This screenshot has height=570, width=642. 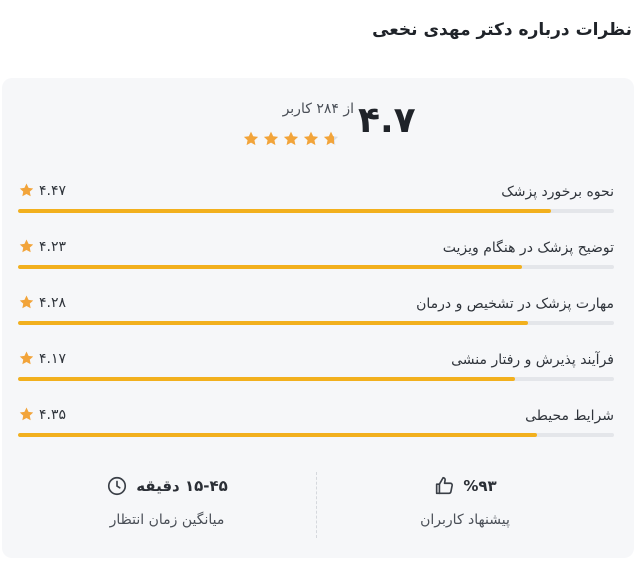 I want to click on criterion-label: شرایط محیطی, so click(x=569, y=416).